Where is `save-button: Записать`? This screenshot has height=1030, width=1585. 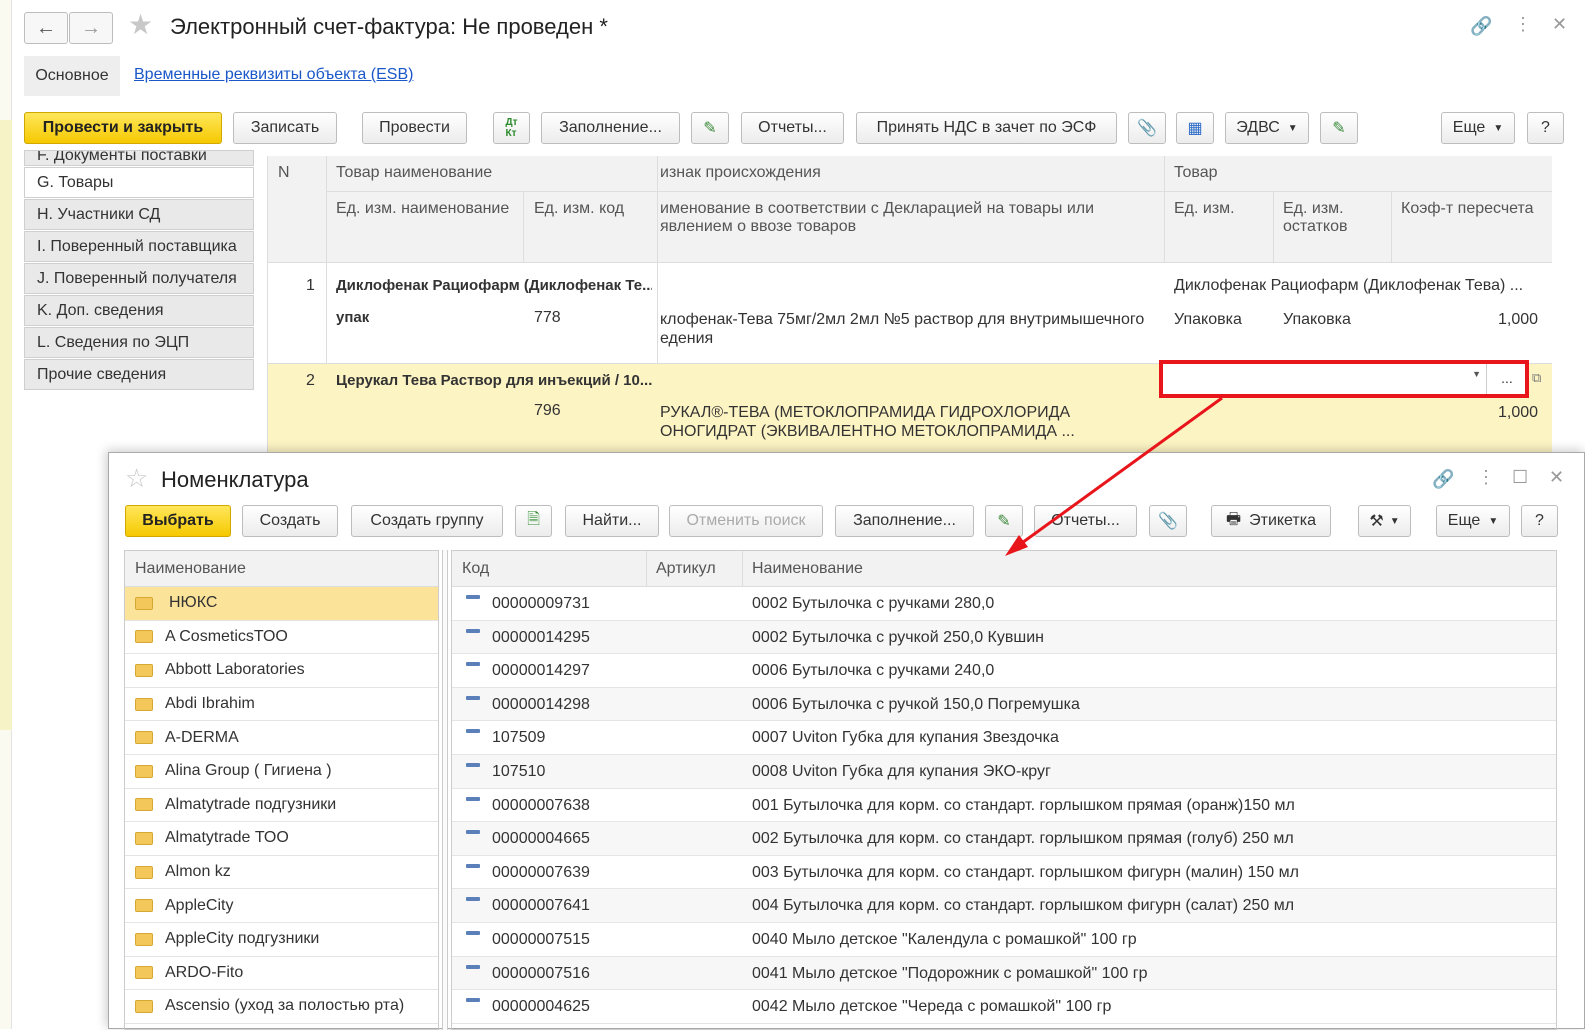 save-button: Записать is located at coordinates (285, 128).